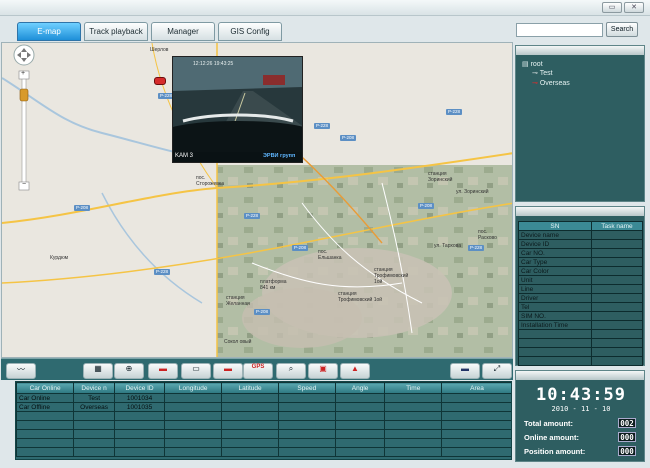 This screenshot has height=468, width=650. I want to click on info-header-sn: SN, so click(555, 226).